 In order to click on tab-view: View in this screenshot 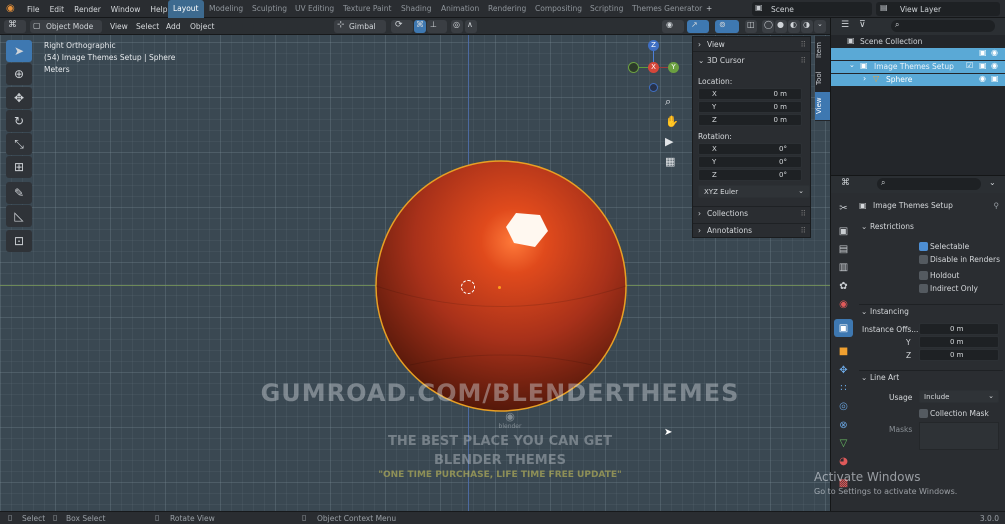, I will do `click(822, 106)`.